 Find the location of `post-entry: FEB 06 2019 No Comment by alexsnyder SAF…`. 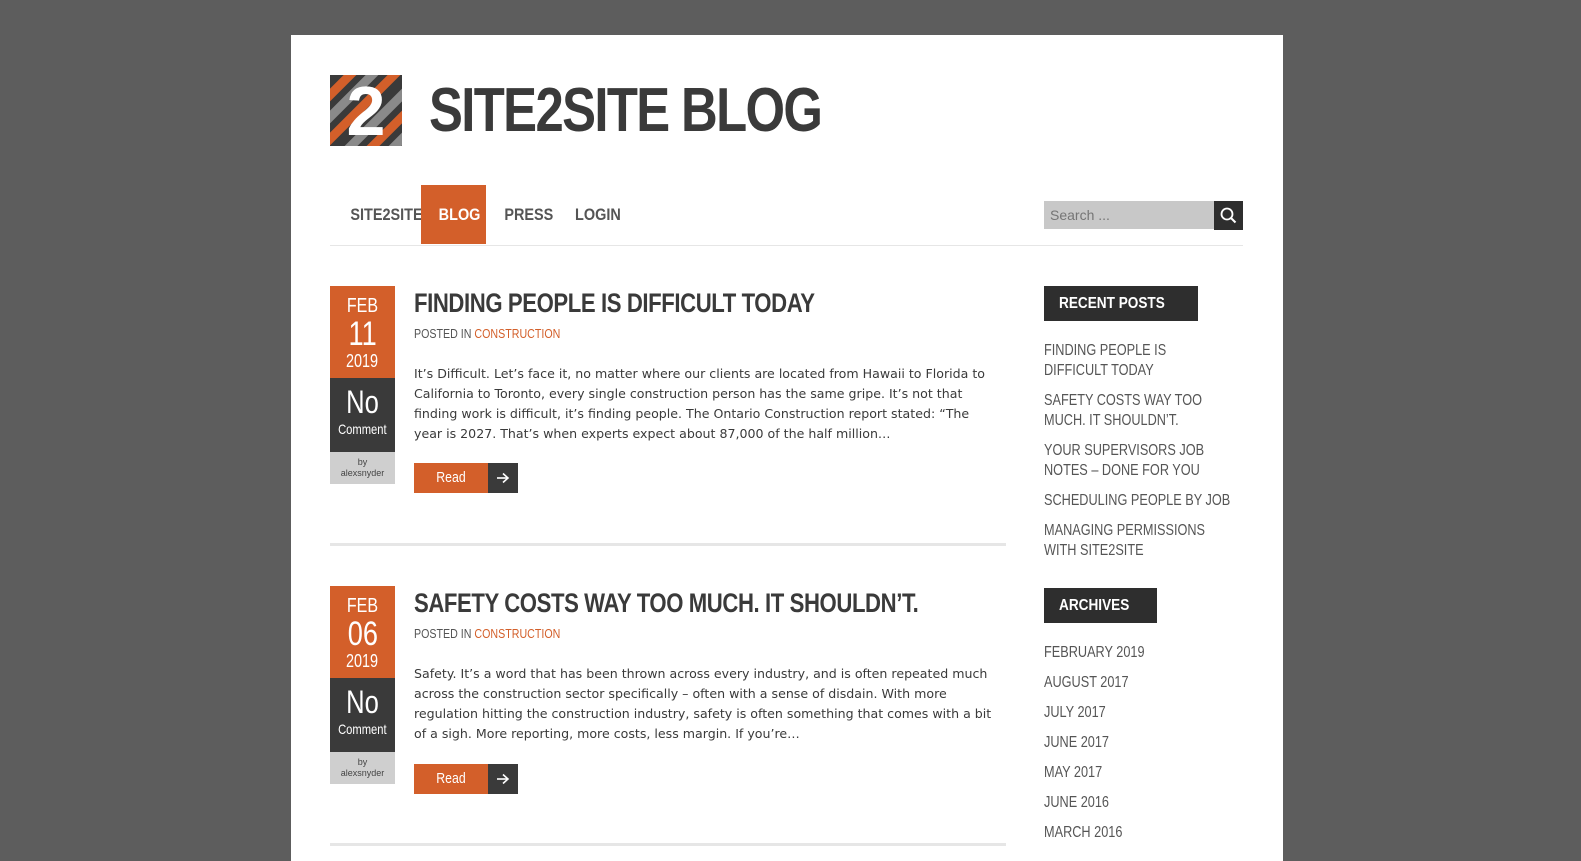

post-entry: FEB 06 2019 No Comment by alexsnyder SAF… is located at coordinates (668, 701).